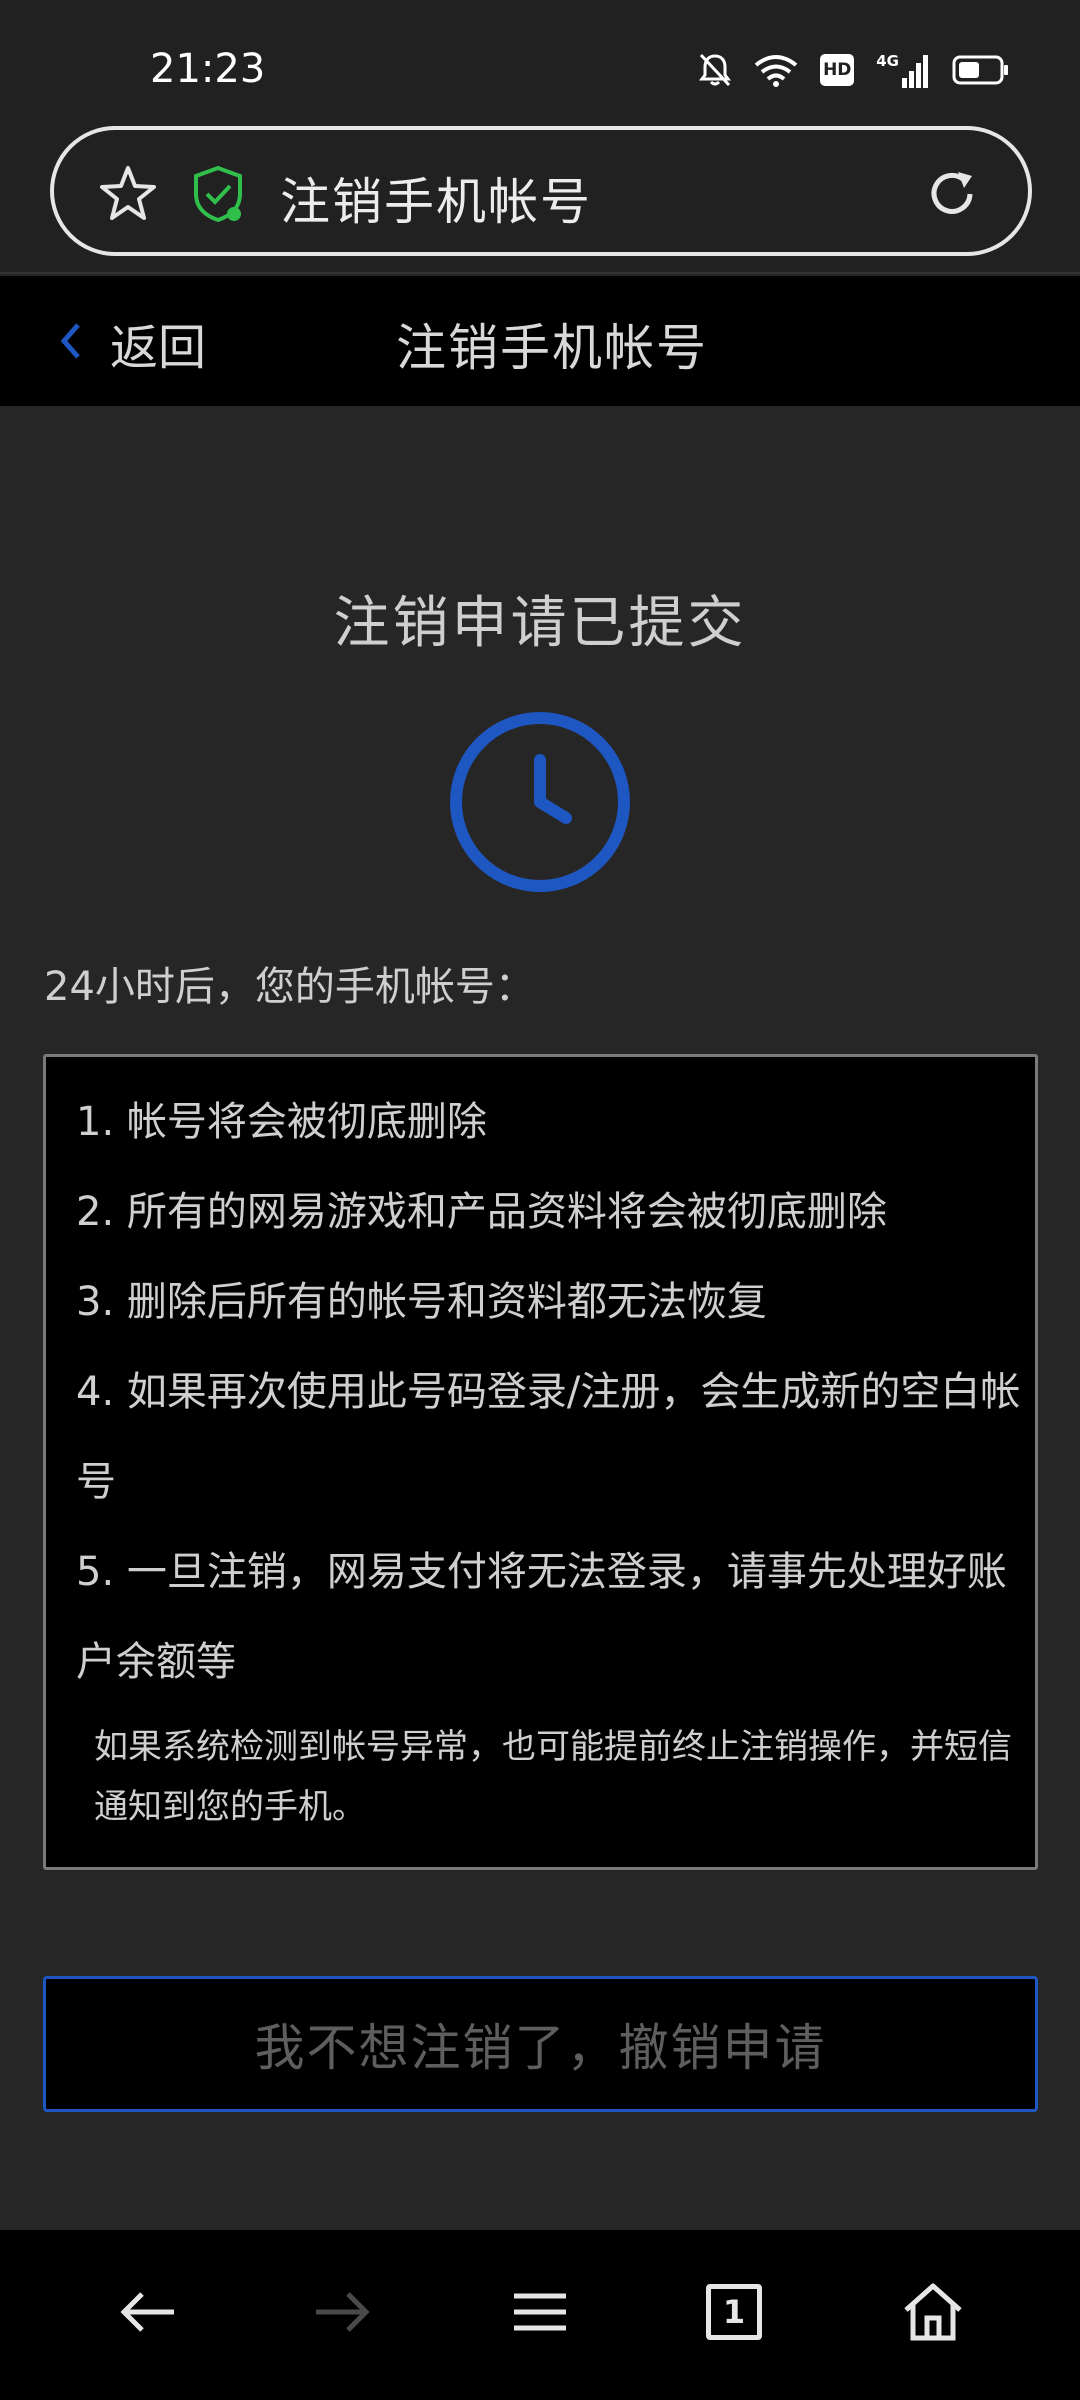 The width and height of the screenshot is (1080, 2400). I want to click on page-title: 注销手机帐号, so click(552, 348).